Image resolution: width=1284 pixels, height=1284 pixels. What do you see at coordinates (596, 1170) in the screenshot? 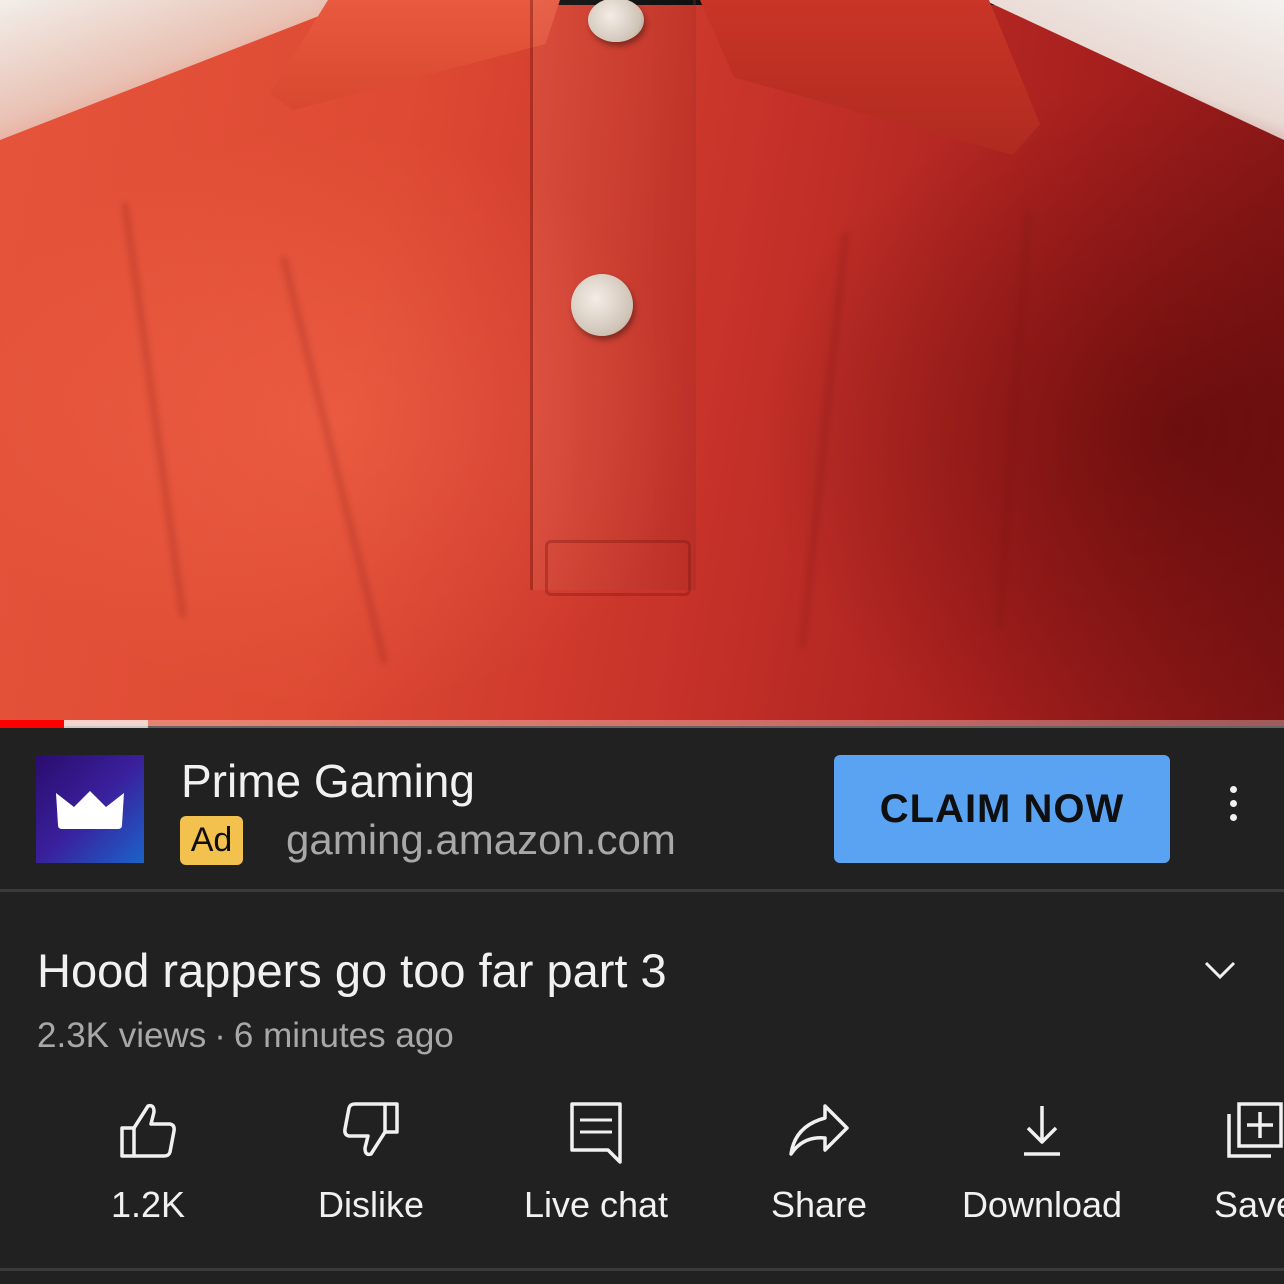
I see `live-chat-button: Live chat` at bounding box center [596, 1170].